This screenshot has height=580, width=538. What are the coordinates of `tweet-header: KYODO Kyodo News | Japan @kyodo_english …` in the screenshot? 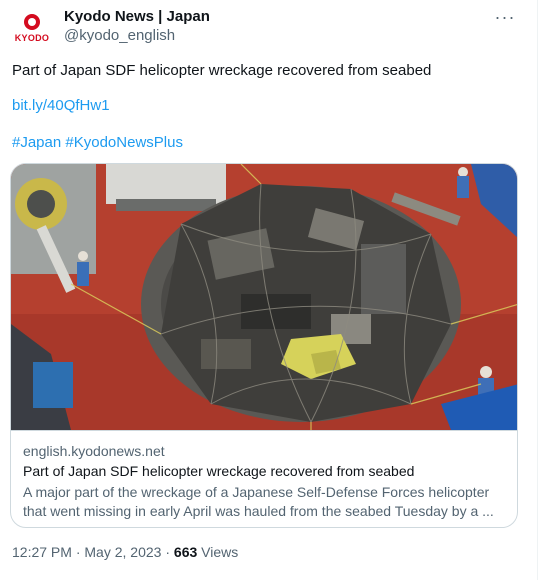 It's located at (269, 28).